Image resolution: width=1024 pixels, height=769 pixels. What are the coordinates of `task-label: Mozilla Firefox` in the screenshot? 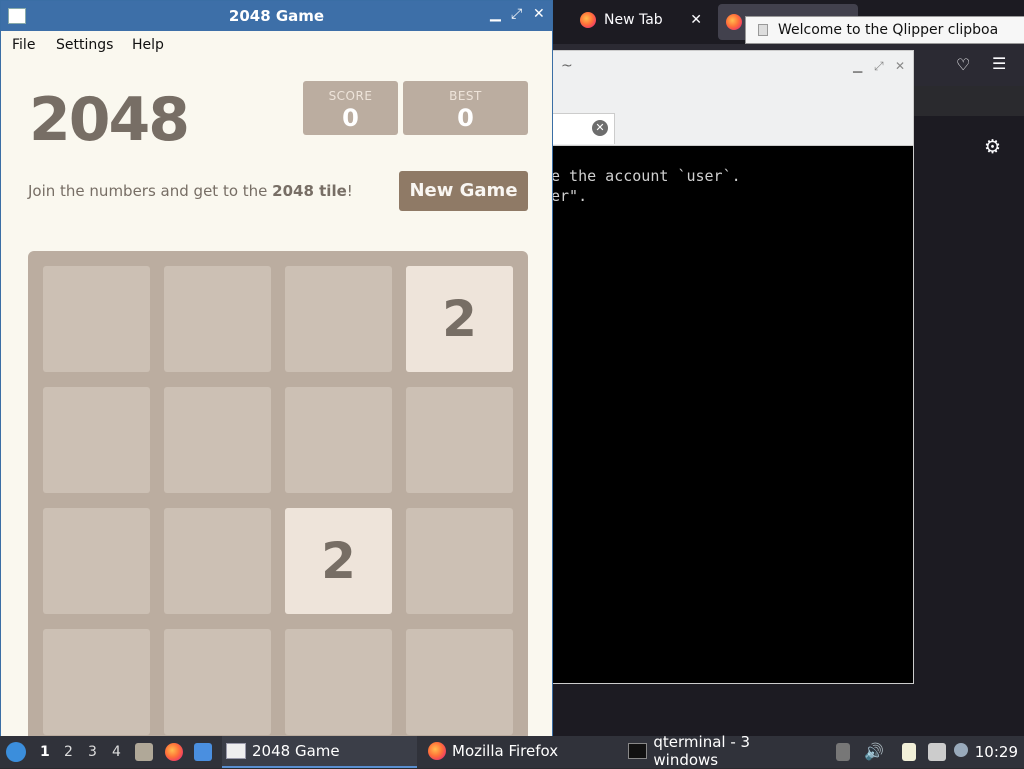 It's located at (505, 751).